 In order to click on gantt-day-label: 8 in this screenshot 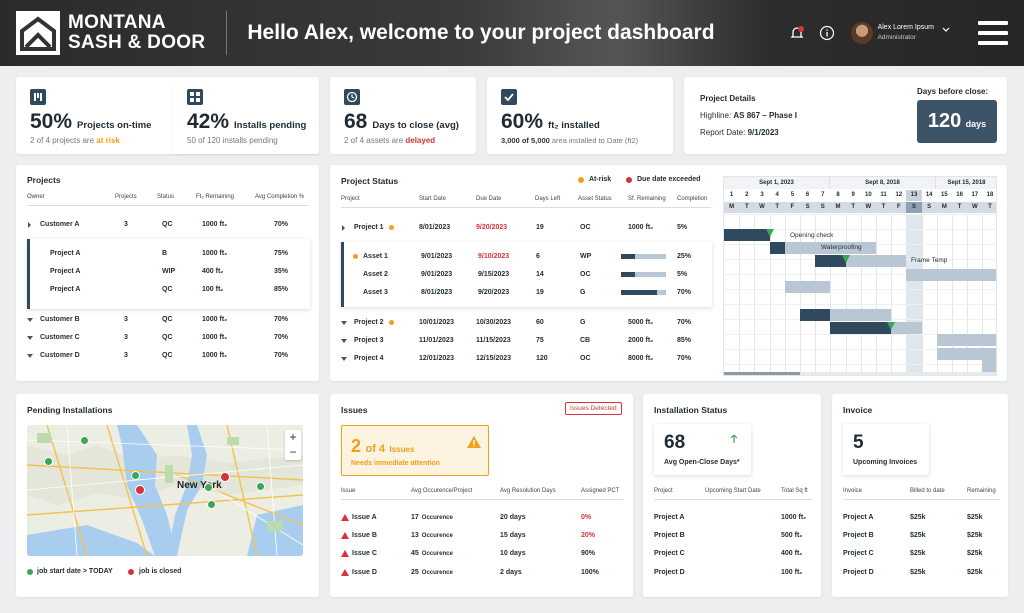, I will do `click(838, 195)`.